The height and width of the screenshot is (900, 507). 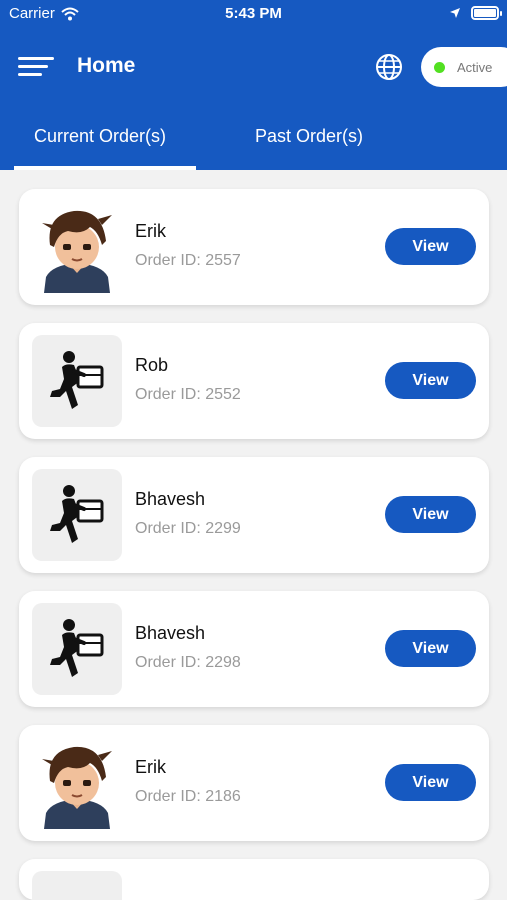 I want to click on customer-name: Rob, so click(x=152, y=365).